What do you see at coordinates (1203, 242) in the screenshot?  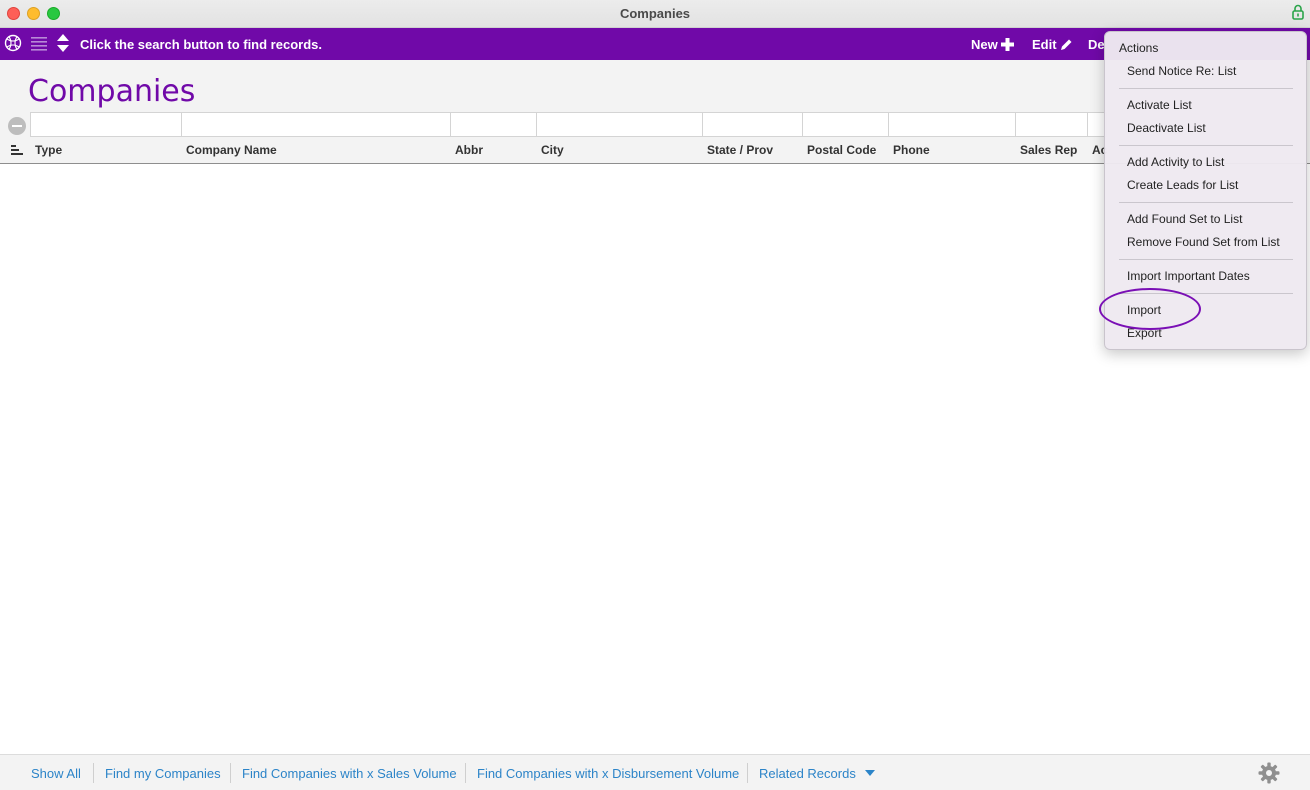 I see `menu-item-remove-found-set: Remove Found Set from List` at bounding box center [1203, 242].